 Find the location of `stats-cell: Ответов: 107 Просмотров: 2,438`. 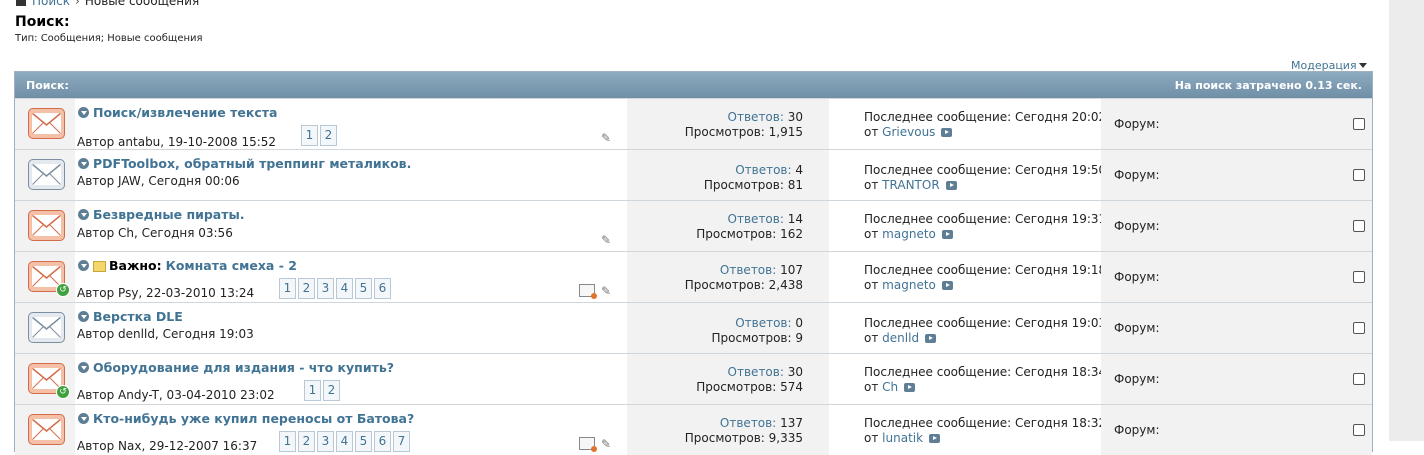

stats-cell: Ответов: 107 Просмотров: 2,438 is located at coordinates (728, 277).